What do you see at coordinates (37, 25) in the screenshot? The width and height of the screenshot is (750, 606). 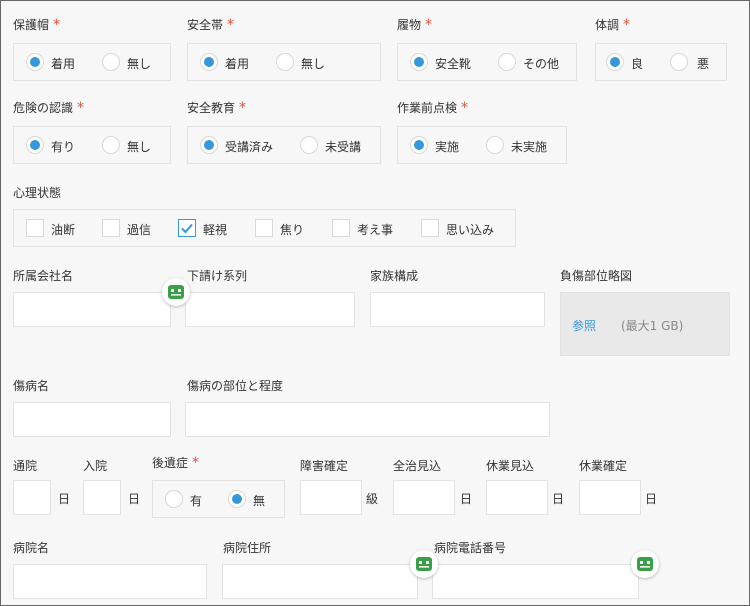 I see `helmet-label: 保護帽 *` at bounding box center [37, 25].